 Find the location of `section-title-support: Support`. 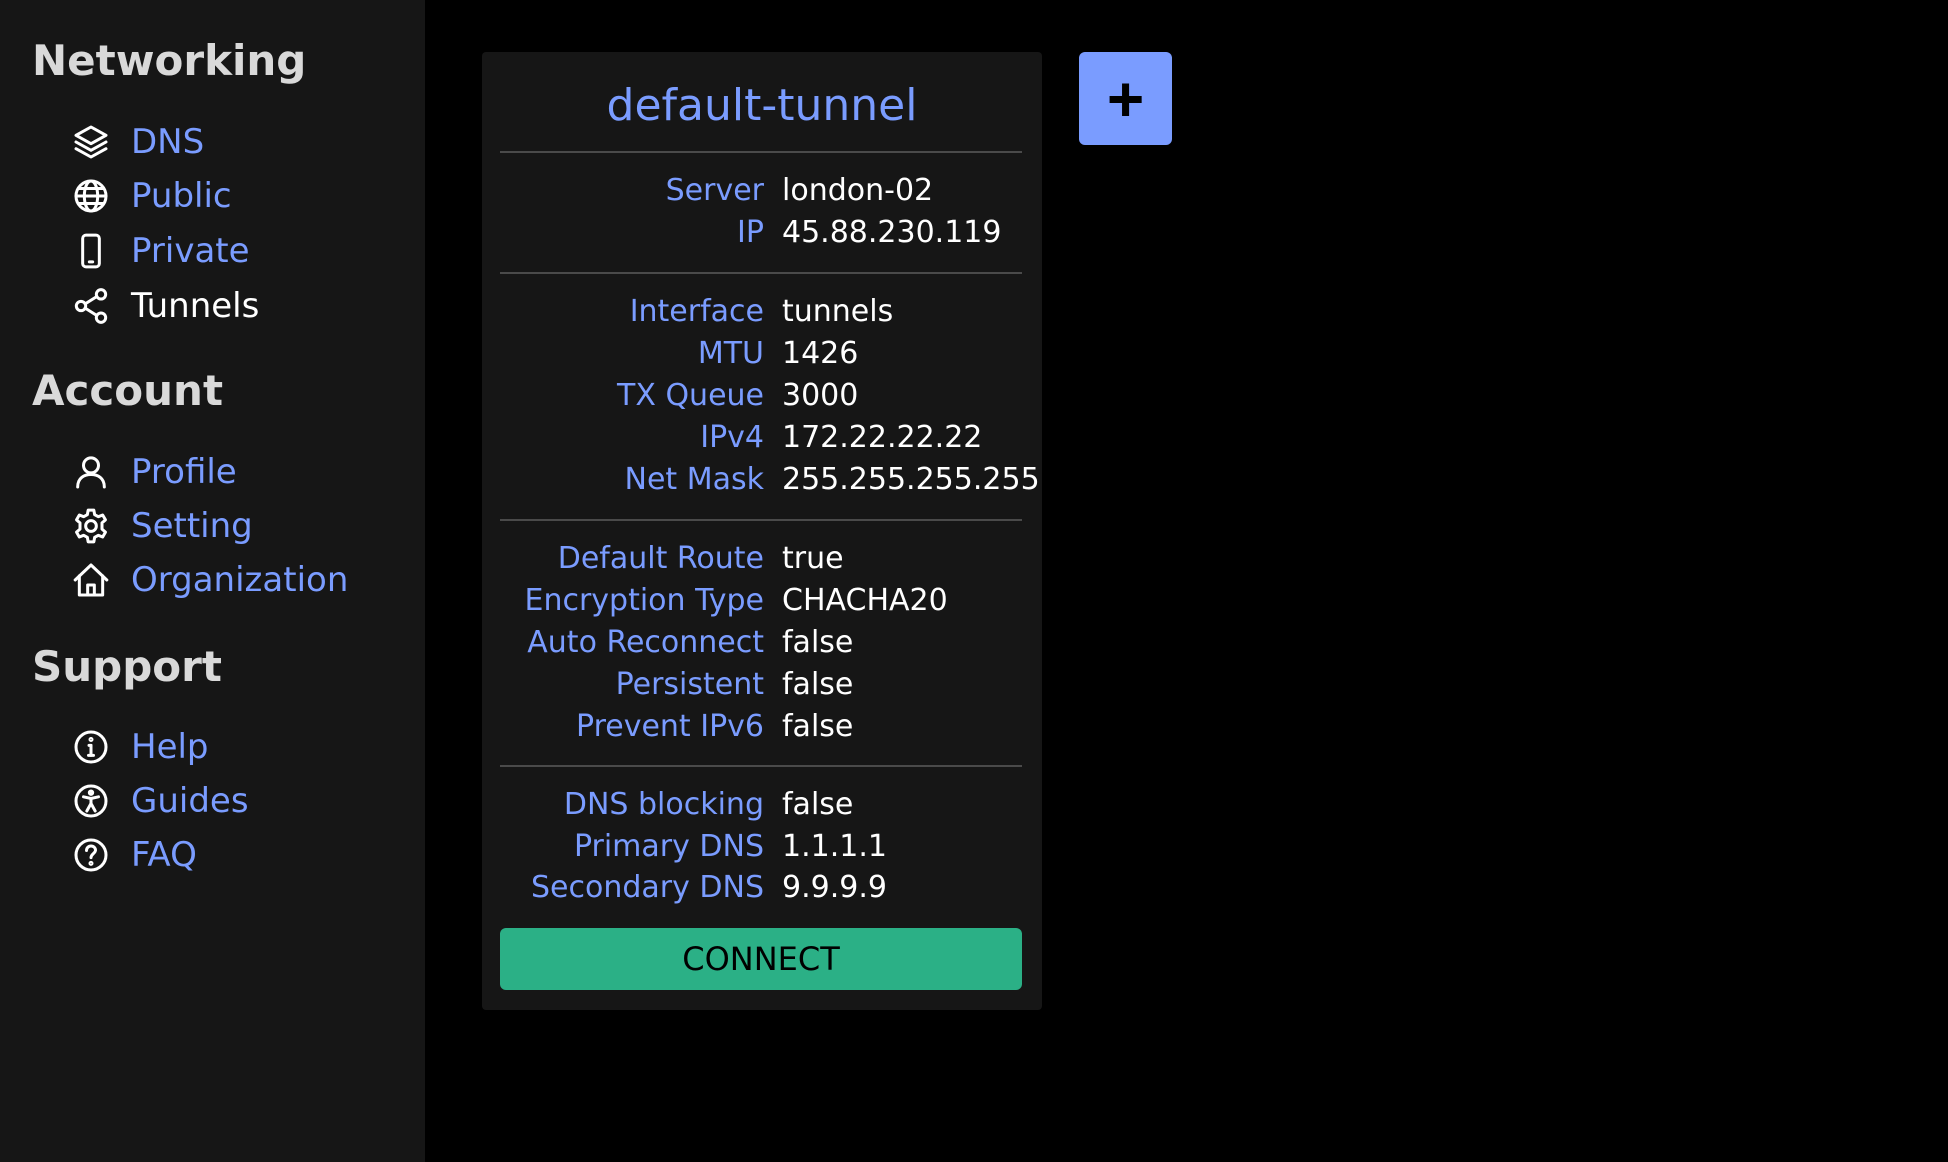

section-title-support: Support is located at coordinates (127, 666).